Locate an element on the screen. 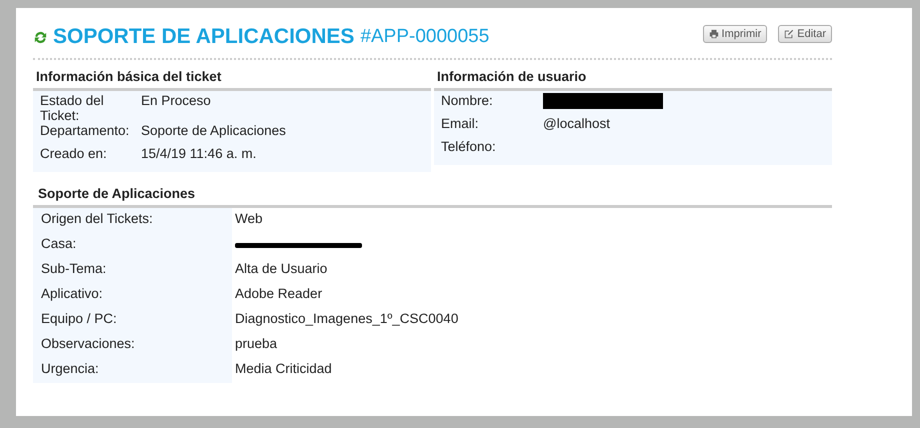  field-label: Equipo / PC: is located at coordinates (79, 318).